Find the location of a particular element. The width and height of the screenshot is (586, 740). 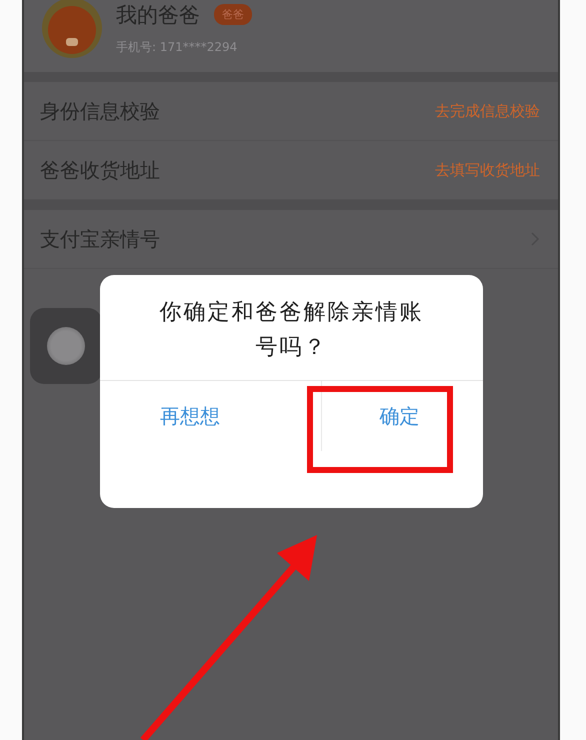

relation-badge: 爸爸 is located at coordinates (233, 14).